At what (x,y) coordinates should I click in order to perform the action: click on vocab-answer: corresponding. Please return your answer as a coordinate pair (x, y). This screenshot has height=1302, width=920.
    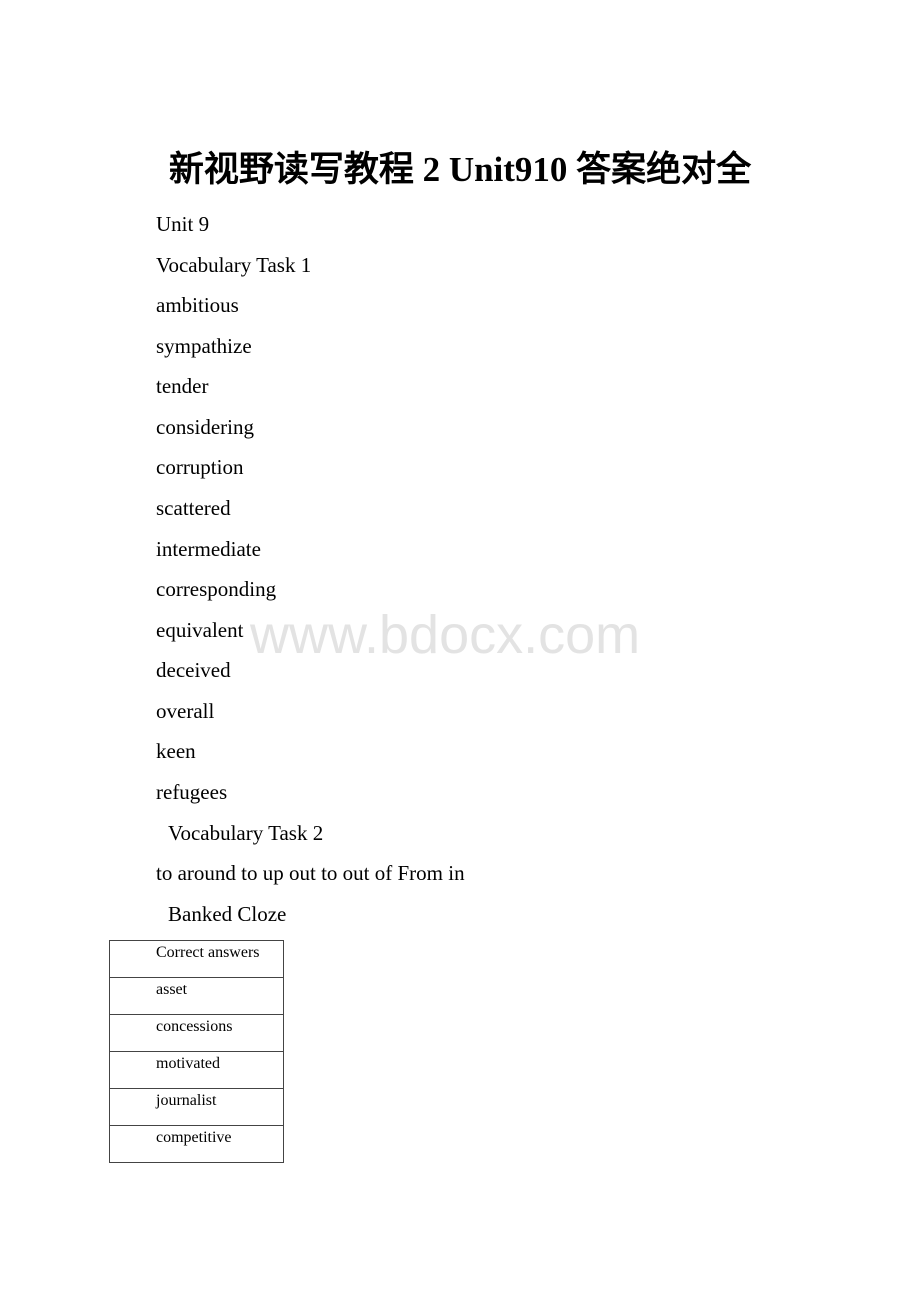
    Looking at the image, I should click on (216, 589).